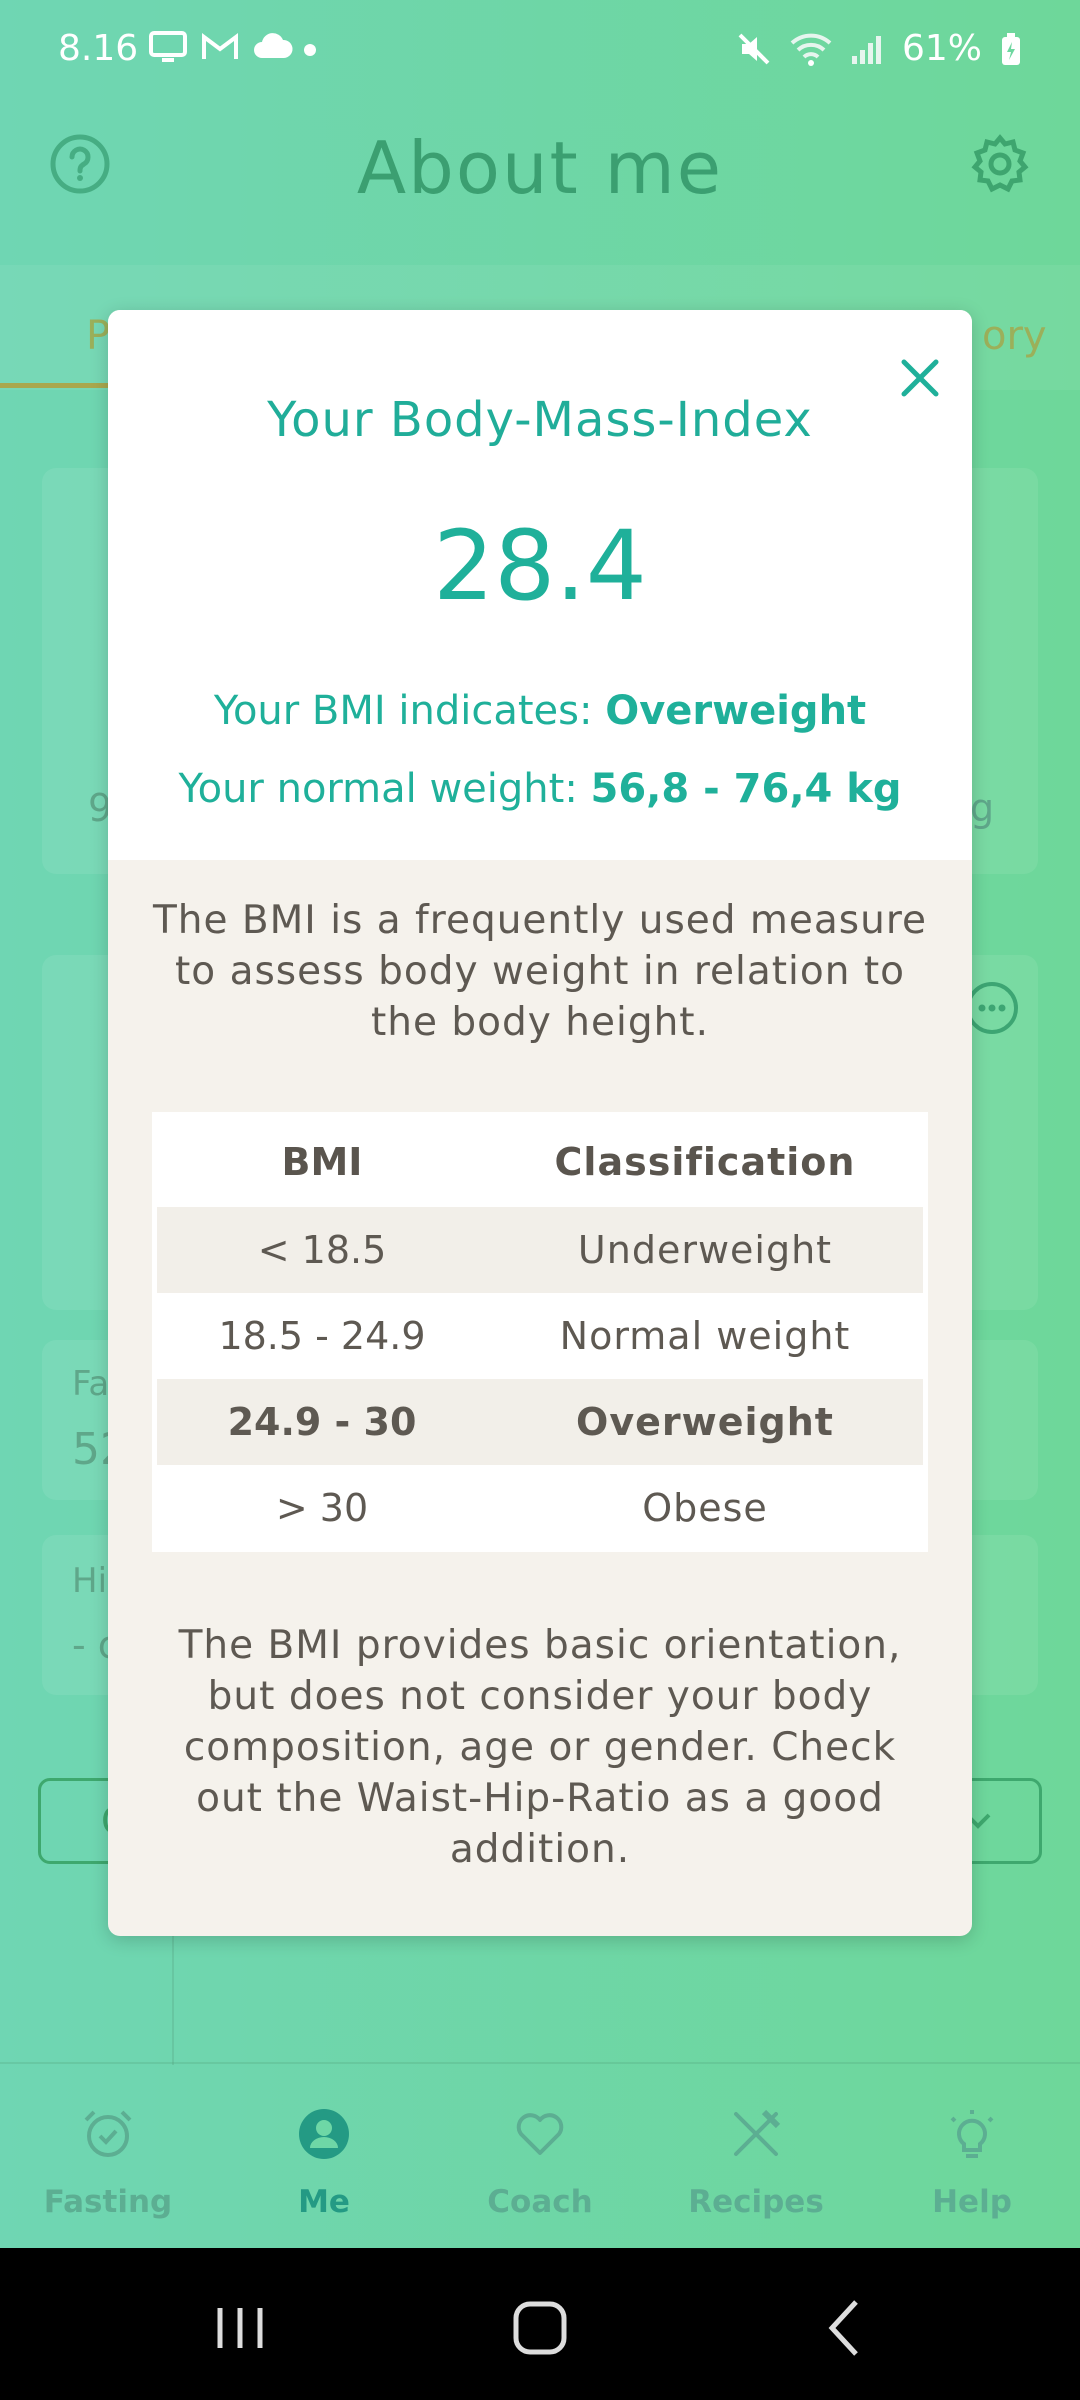 Image resolution: width=1080 pixels, height=2400 pixels. I want to click on bmi-indication-label: Your BMI indicates:, so click(409, 711).